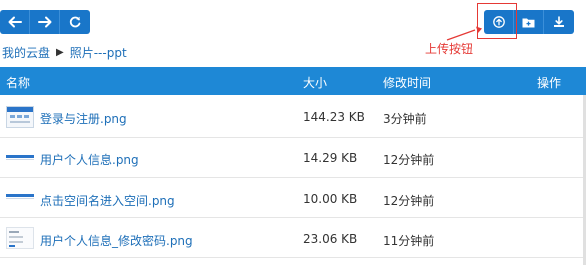 The image size is (586, 265). I want to click on file-size: 10.00 KB, so click(330, 199).